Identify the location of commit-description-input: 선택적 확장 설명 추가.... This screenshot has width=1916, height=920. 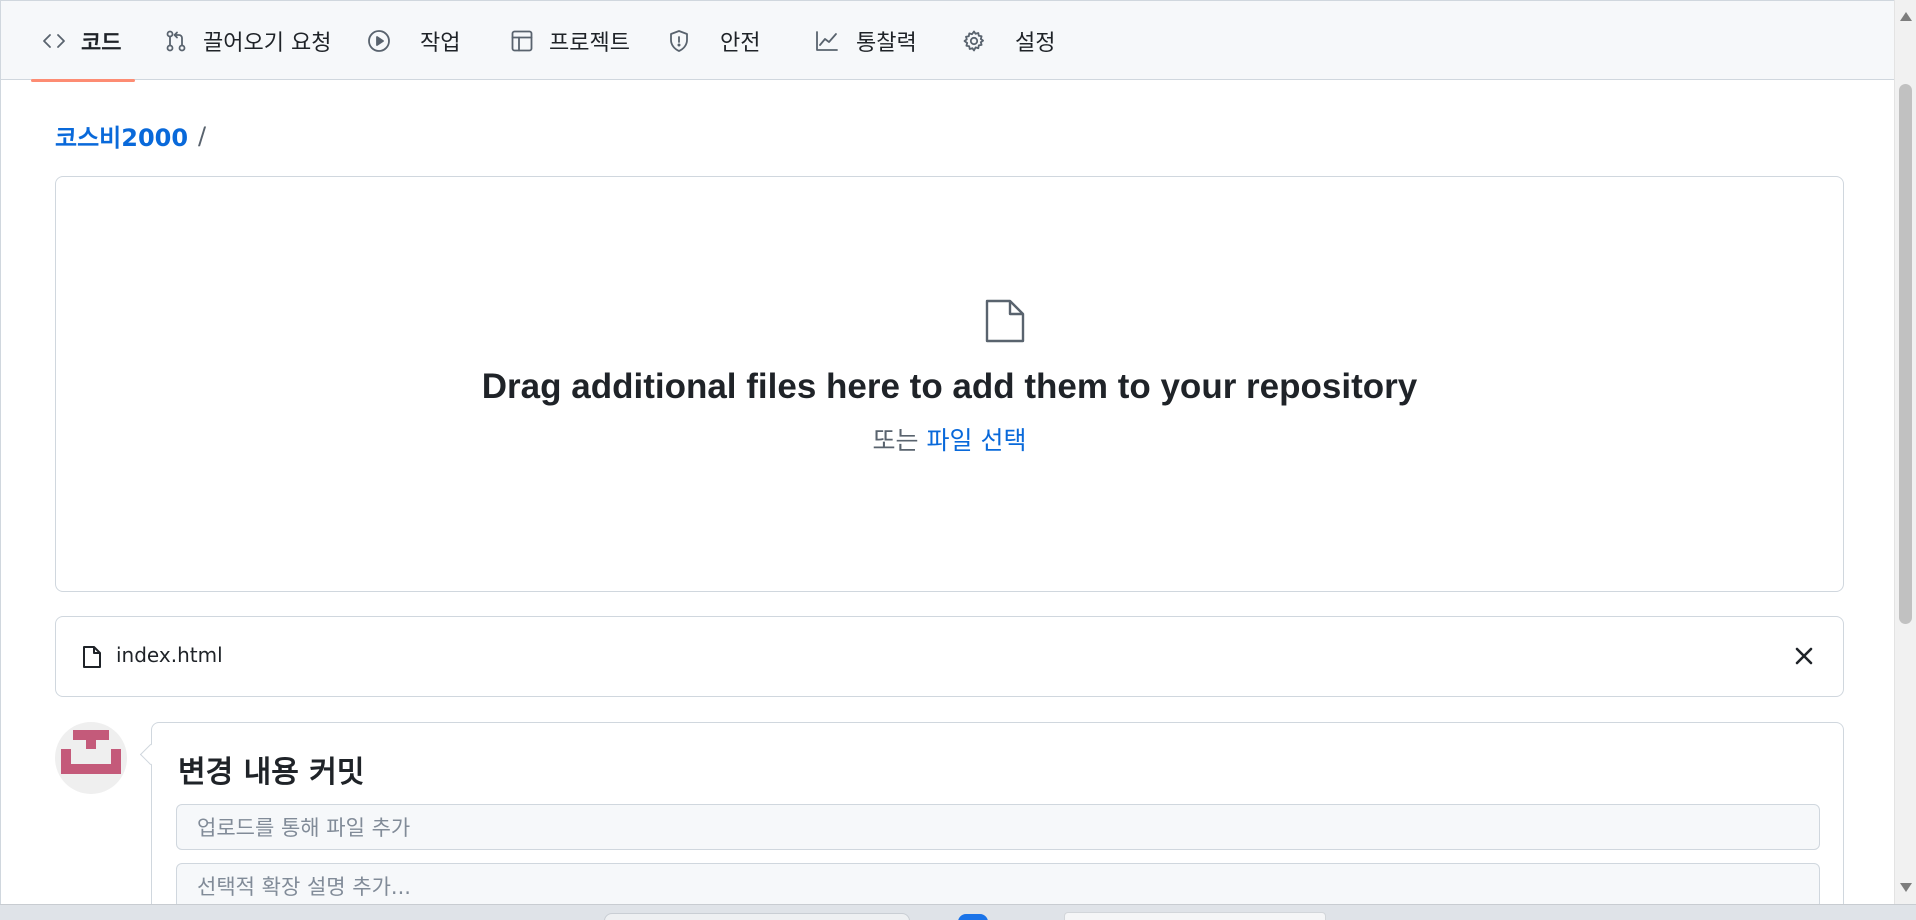
(998, 883).